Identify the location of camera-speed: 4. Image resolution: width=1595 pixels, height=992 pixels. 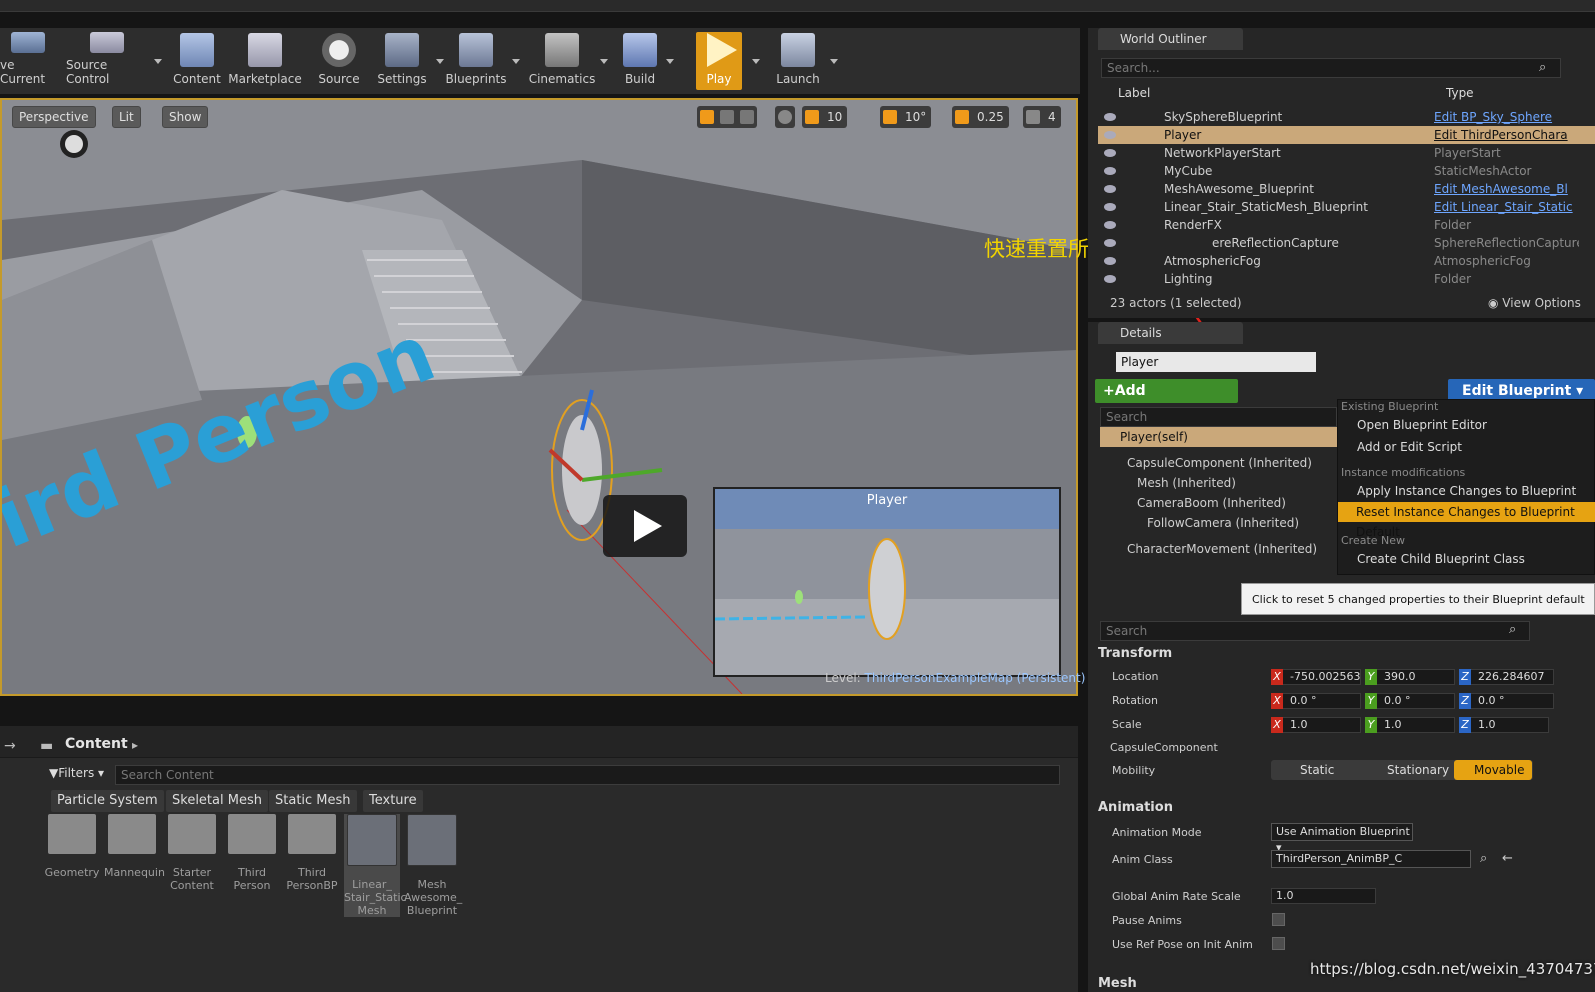
(1042, 117).